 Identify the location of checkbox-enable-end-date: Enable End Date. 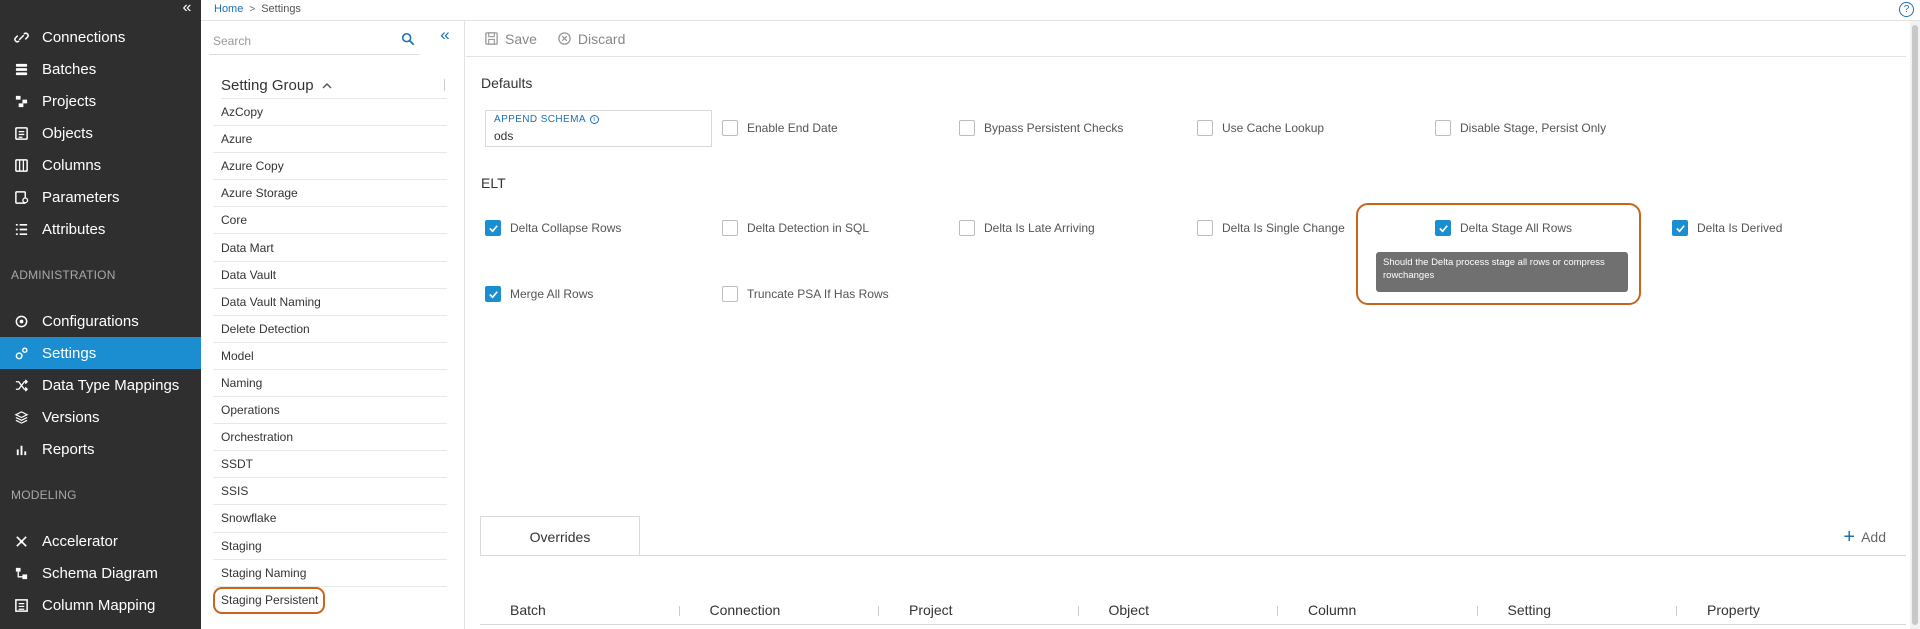
(780, 128).